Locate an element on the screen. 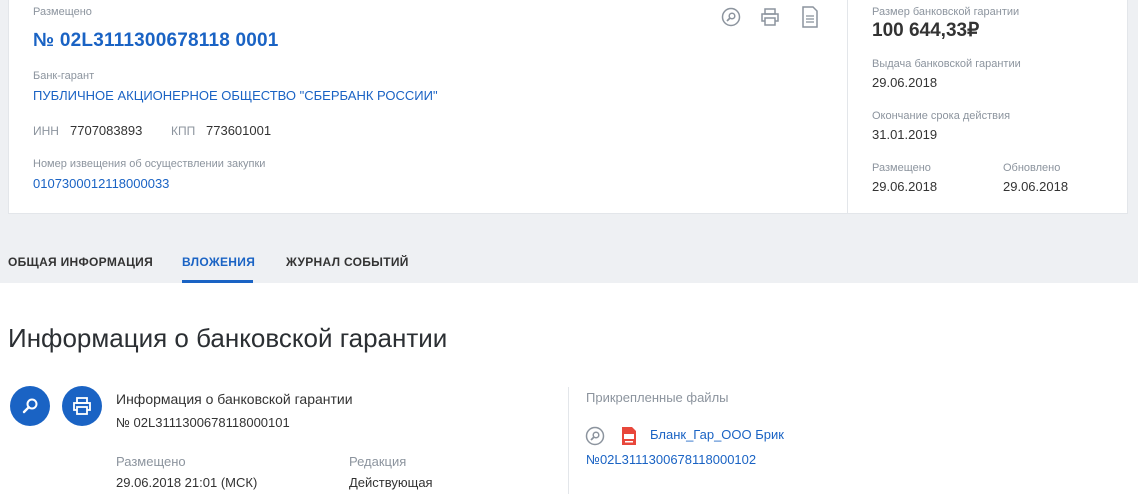 This screenshot has height=494, width=1138. view-button is located at coordinates (30, 406).